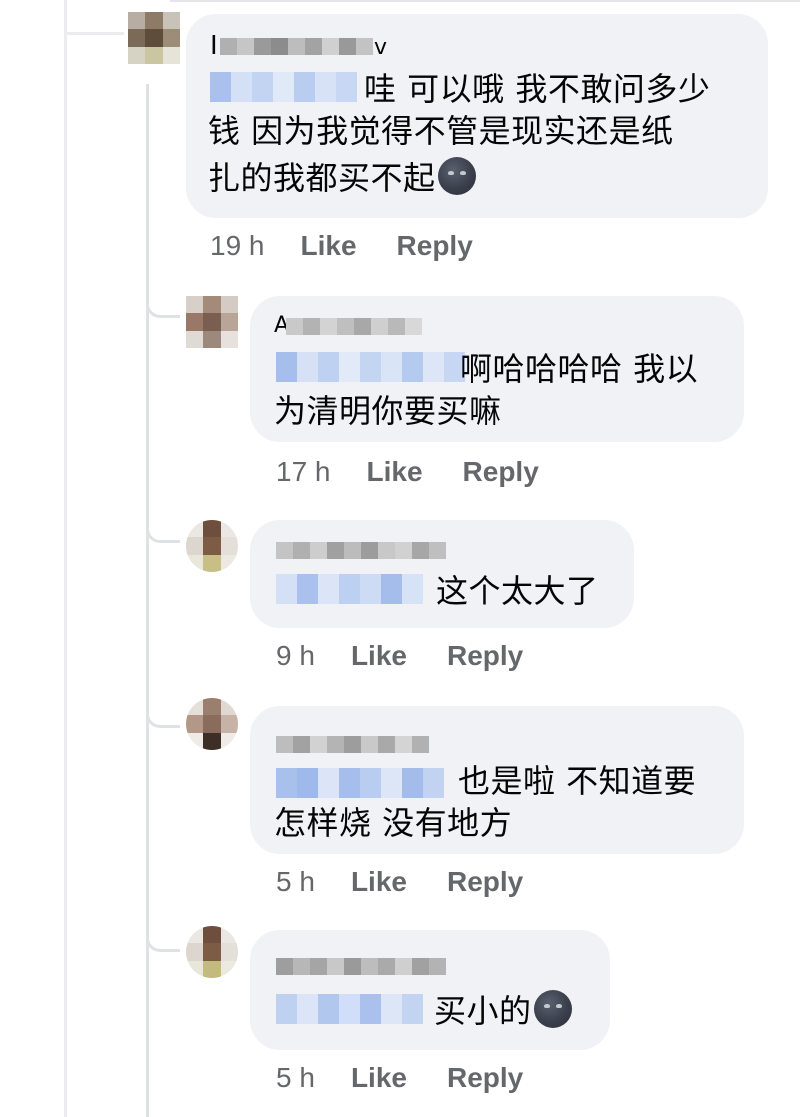  Describe the element at coordinates (427, 472) in the screenshot. I see `comment-actions: 17 h Like Reply` at that location.